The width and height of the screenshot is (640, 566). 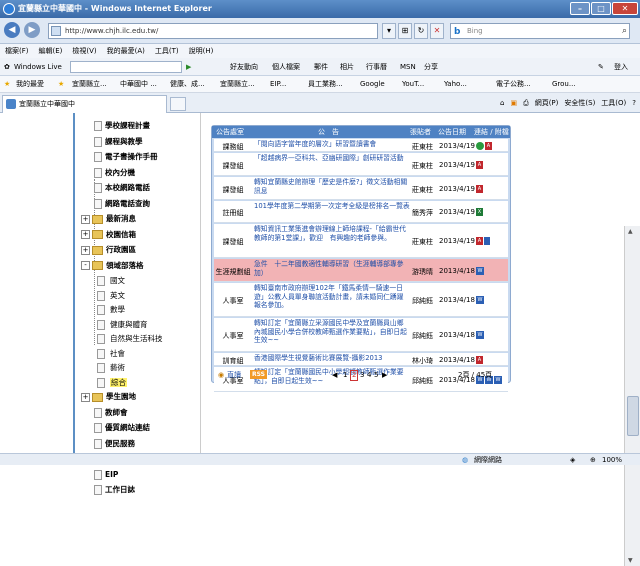 What do you see at coordinates (480, 145) in the screenshot?
I see `link-icon` at bounding box center [480, 145].